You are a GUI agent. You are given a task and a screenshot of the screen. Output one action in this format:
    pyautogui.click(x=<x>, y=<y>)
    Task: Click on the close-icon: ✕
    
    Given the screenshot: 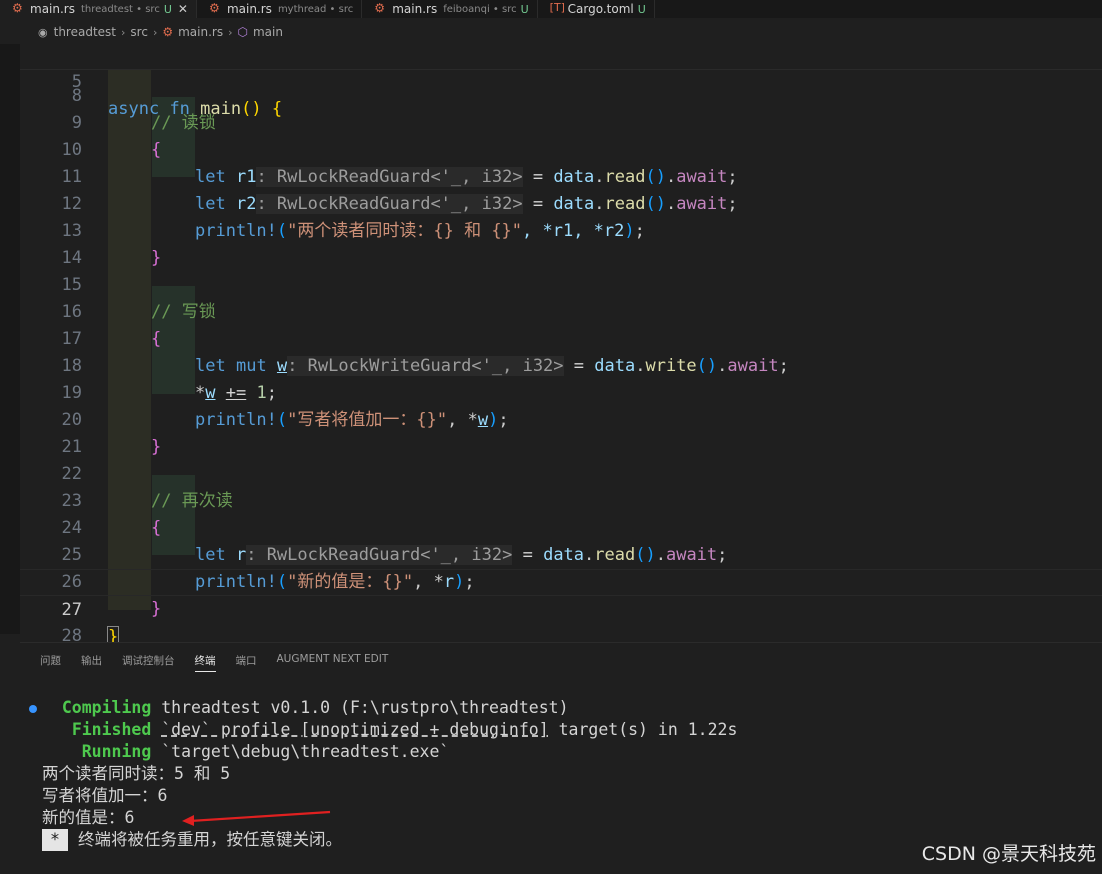 What is the action you would take?
    pyautogui.click(x=183, y=9)
    